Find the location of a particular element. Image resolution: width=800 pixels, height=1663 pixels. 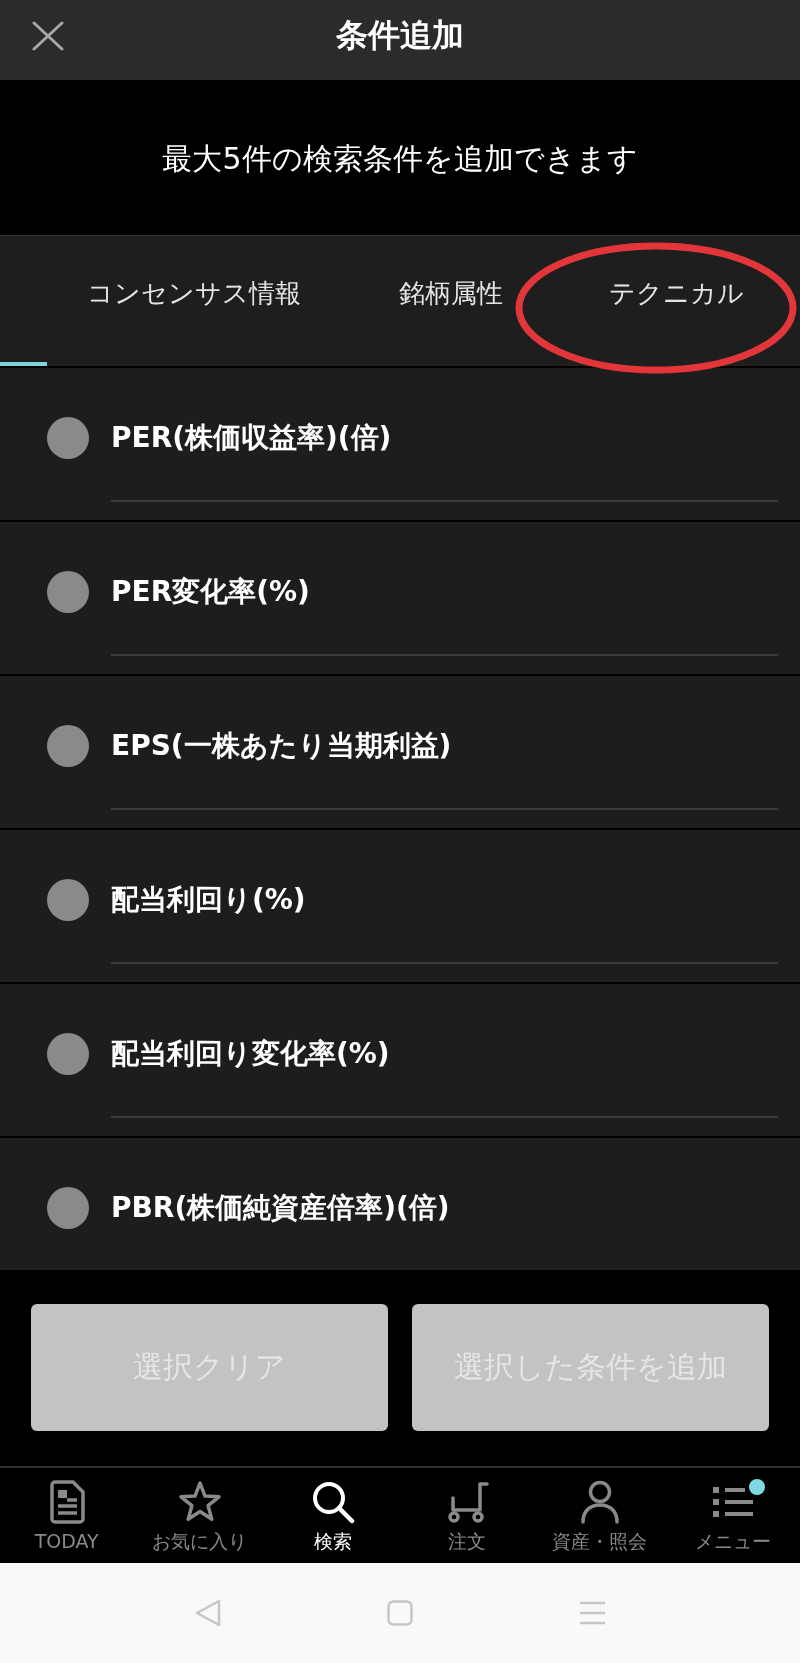

condition-row: PER(株価収益率)(倍) is located at coordinates (400, 444).